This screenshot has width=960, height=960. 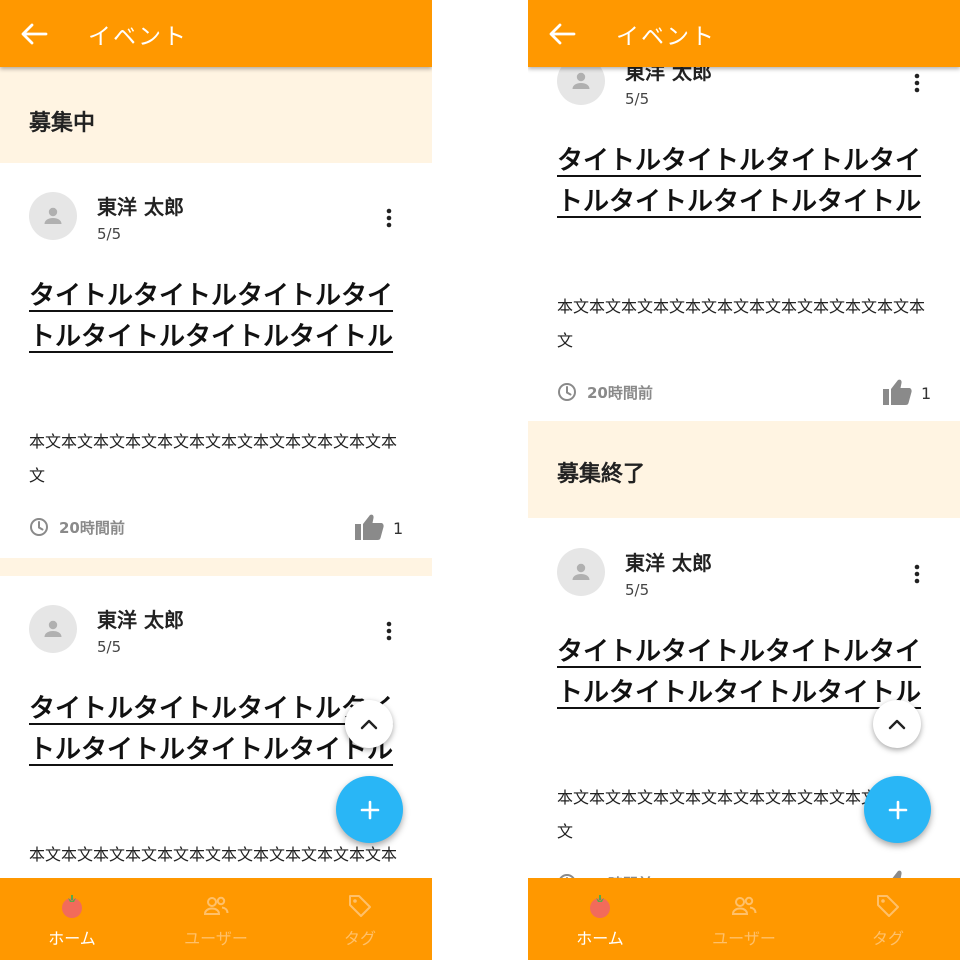 What do you see at coordinates (62, 123) in the screenshot?
I see `section-title: 募集中` at bounding box center [62, 123].